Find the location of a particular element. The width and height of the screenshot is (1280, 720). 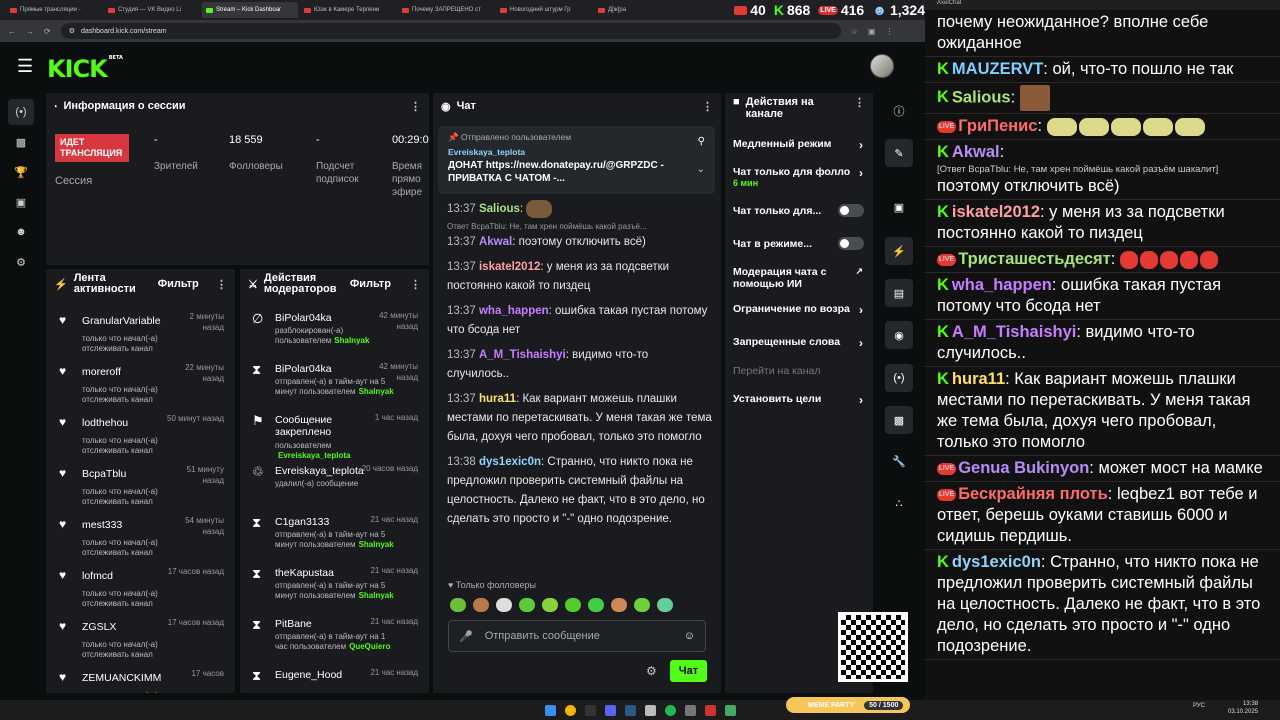

chat-message: 13:37 Salious: is located at coordinates (579, 209).